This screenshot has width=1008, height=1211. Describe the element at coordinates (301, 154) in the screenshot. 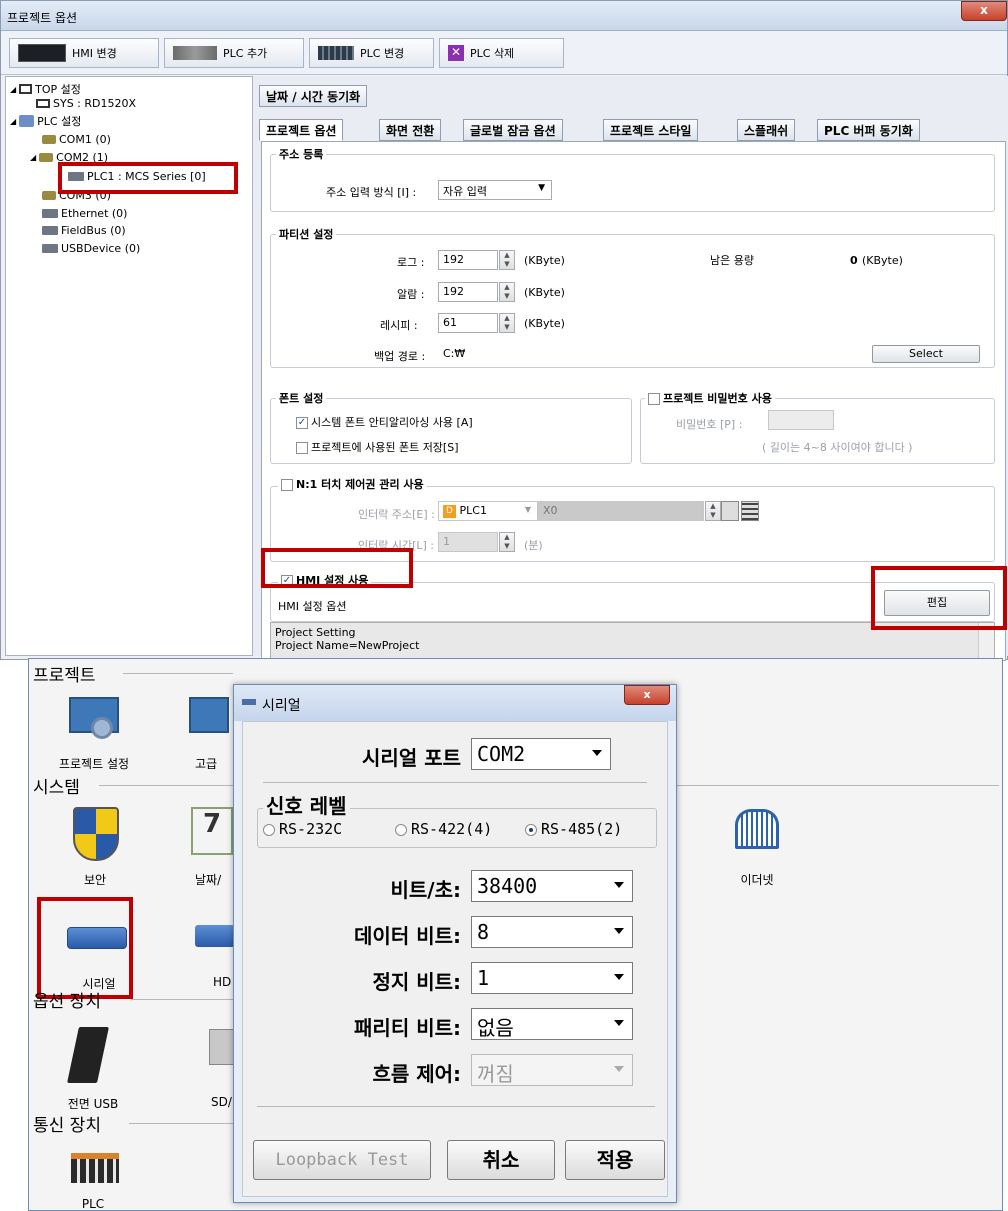

I see `address-legend: 주소 등록` at that location.